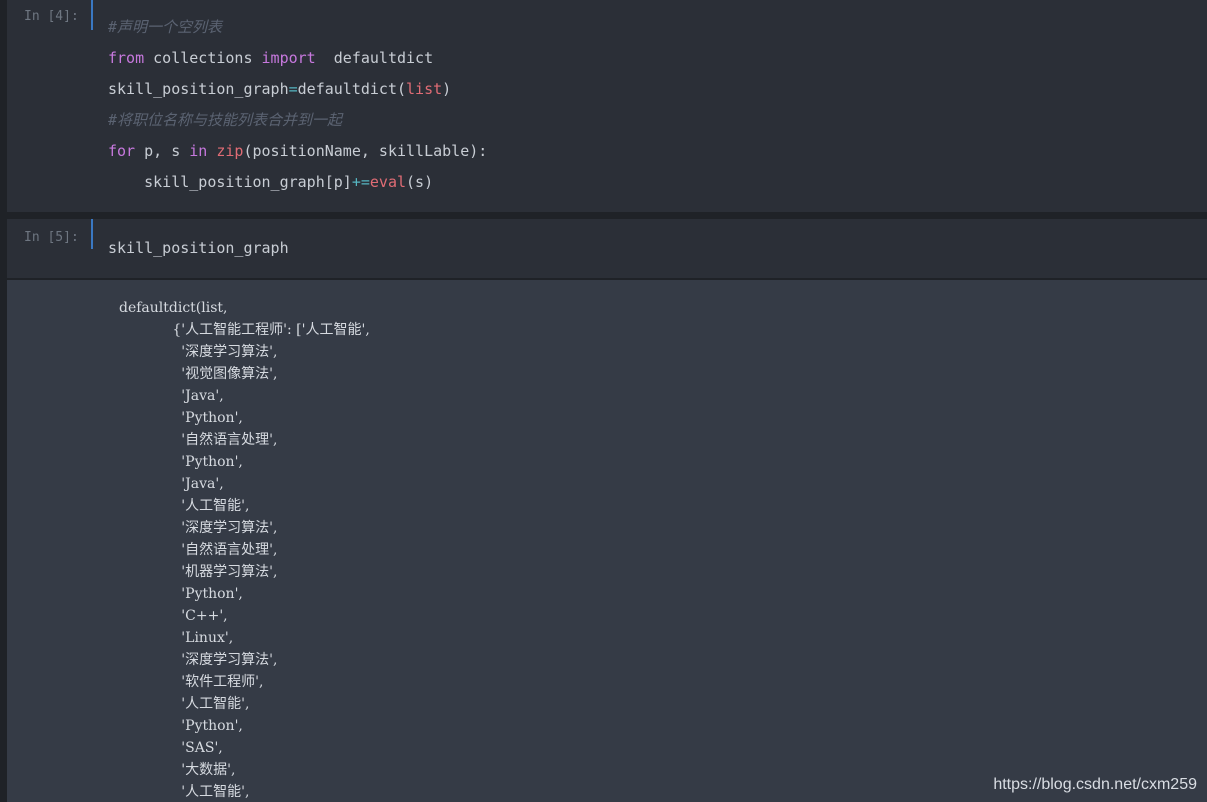 The width and height of the screenshot is (1207, 802). I want to click on output-line: '大数据',, so click(177, 770).